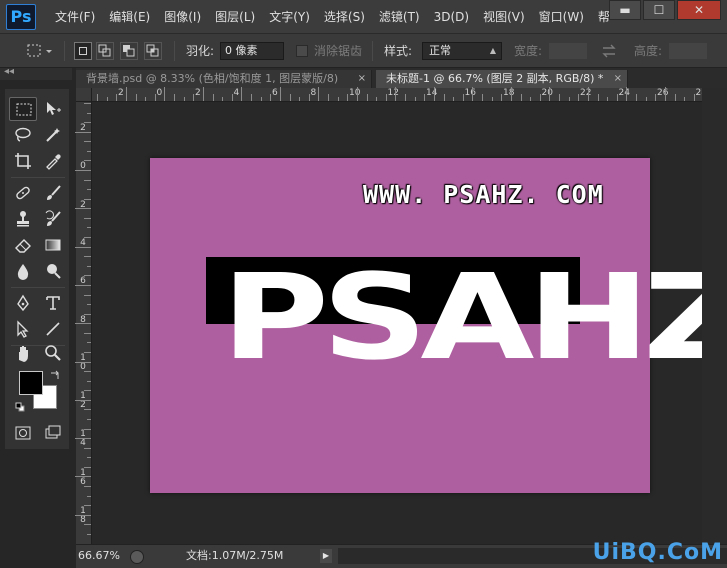 The image size is (727, 568). What do you see at coordinates (23, 433) in the screenshot?
I see `quick-mask-button` at bounding box center [23, 433].